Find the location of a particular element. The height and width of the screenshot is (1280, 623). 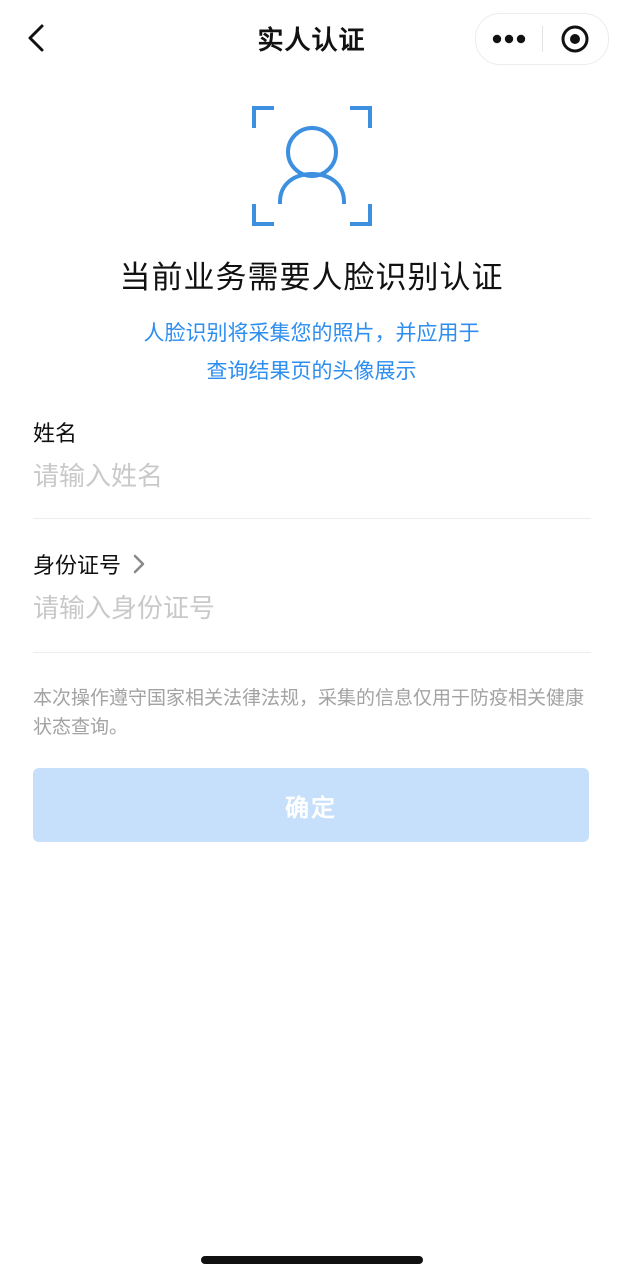

name-field: 姓名 is located at coordinates (312, 457).